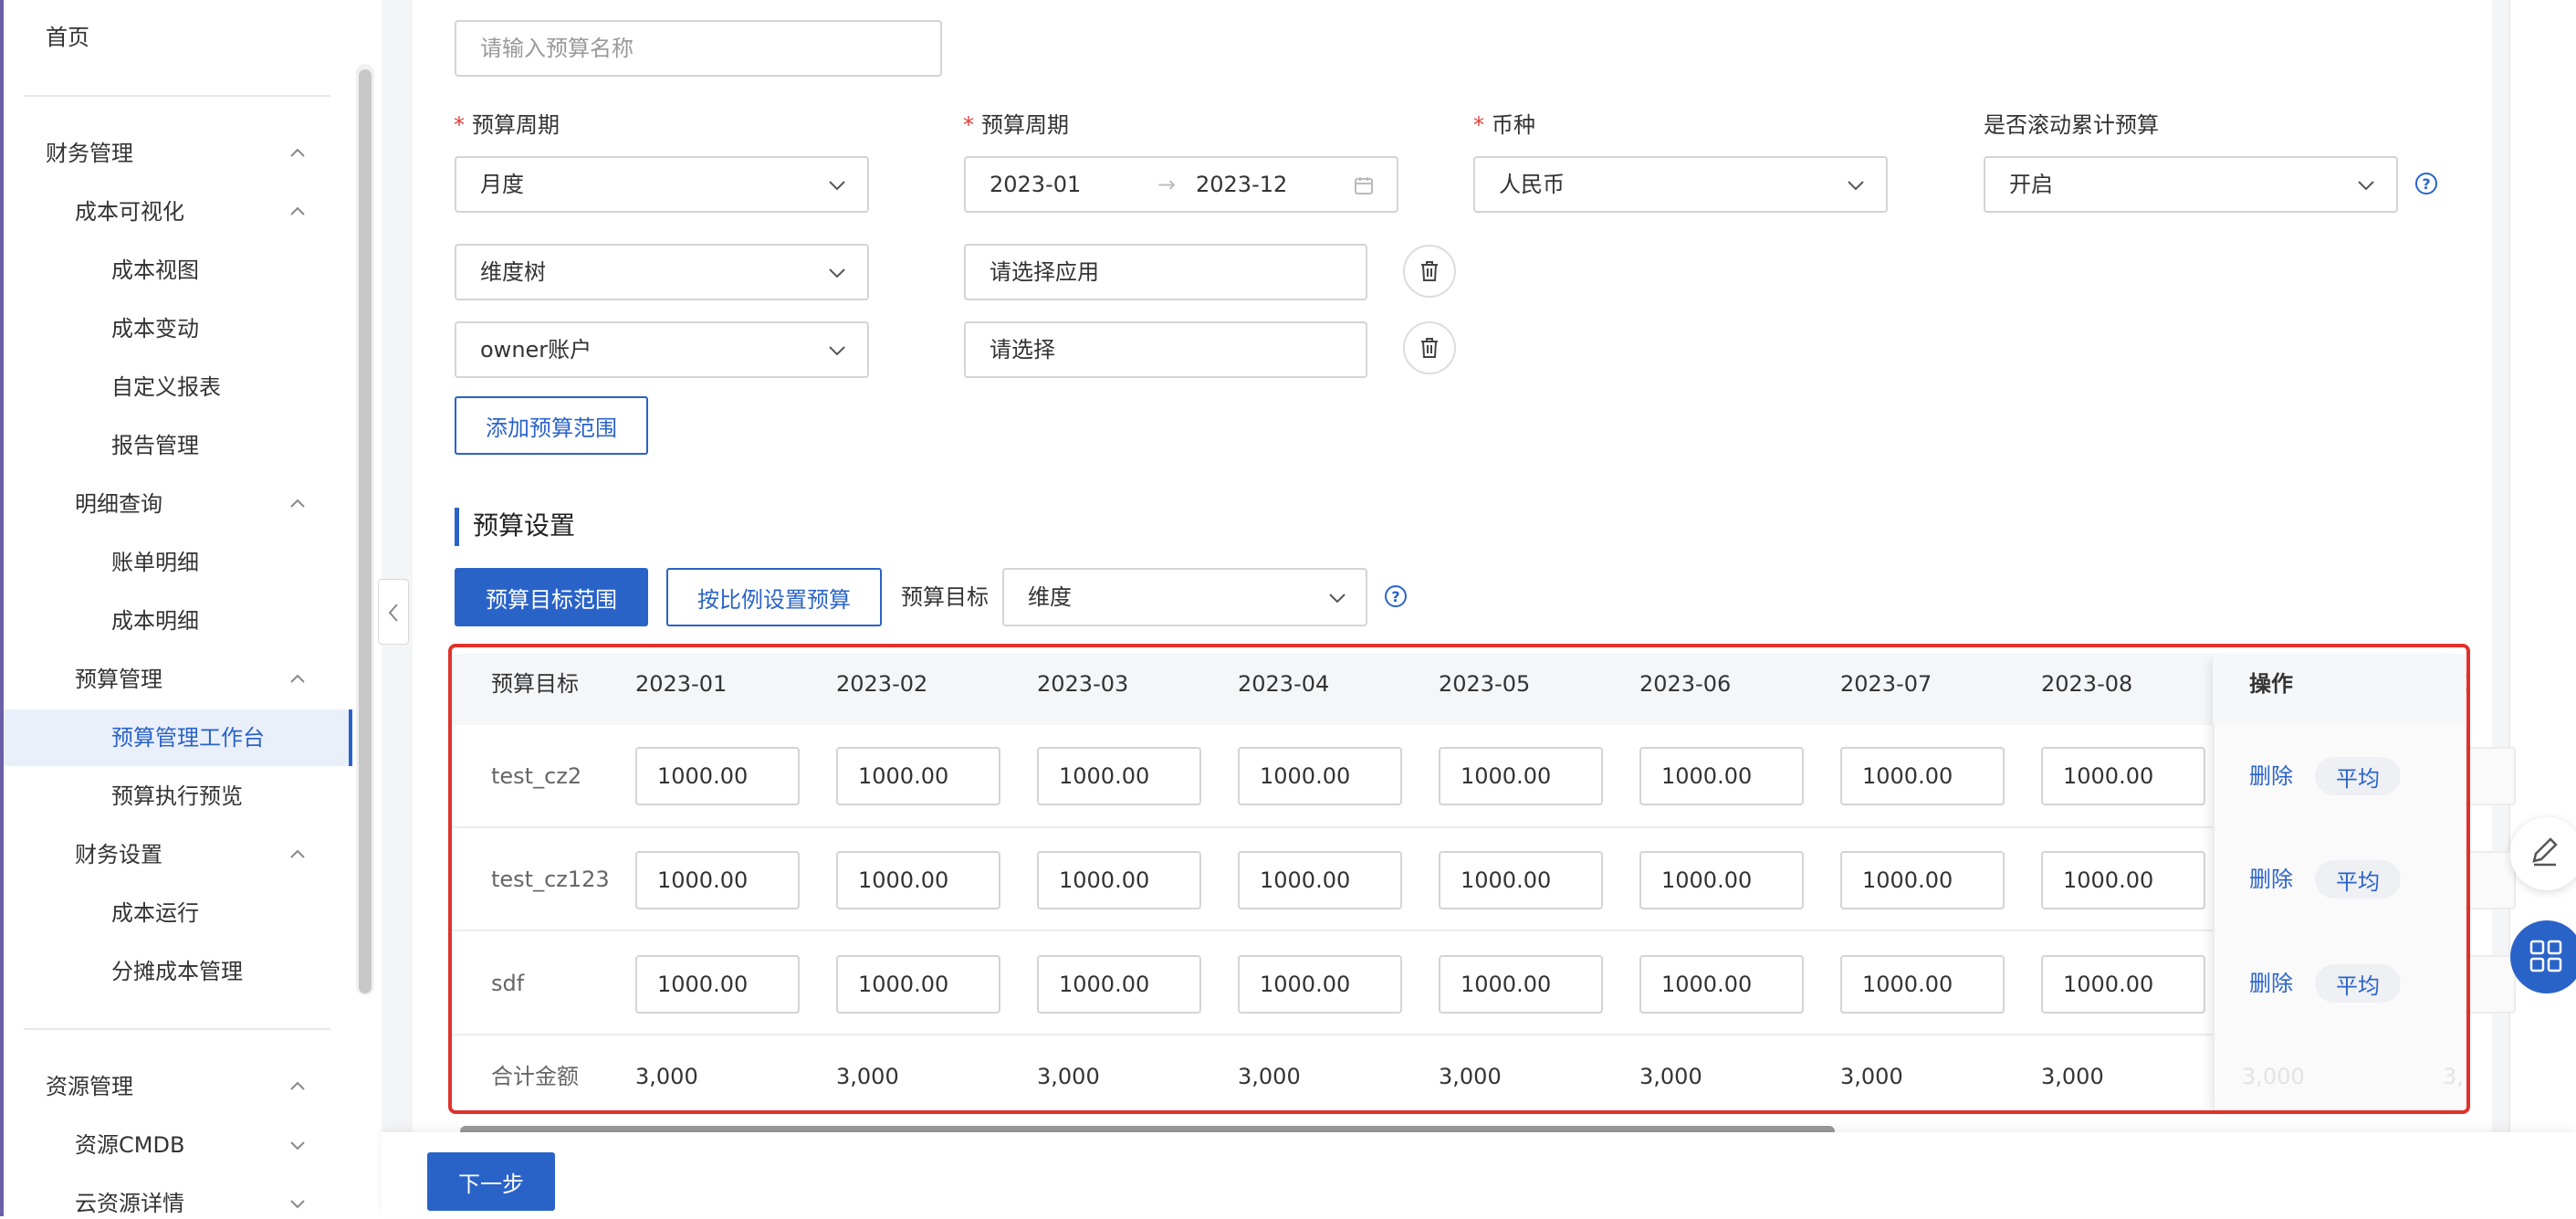 This screenshot has height=1219, width=2576. I want to click on range-arrow-icon: →, so click(1167, 184).